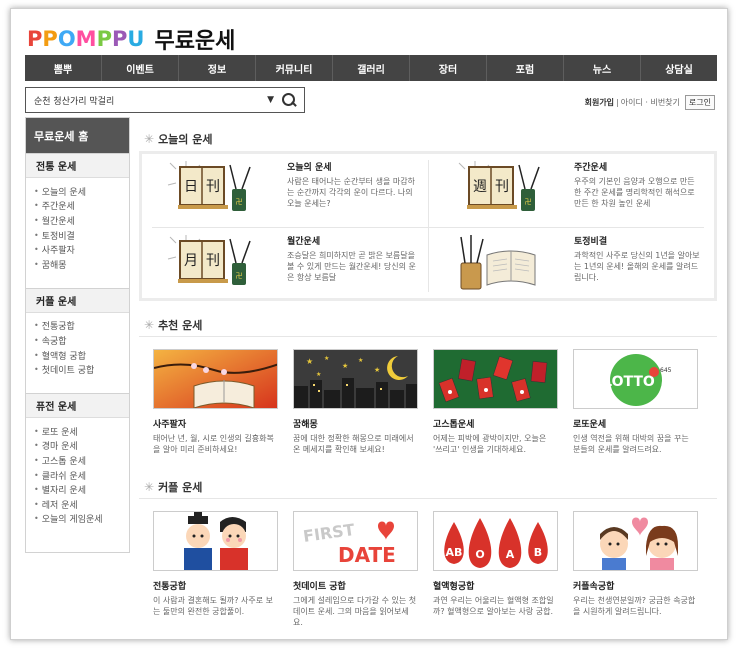 Image resolution: width=743 pixels, height=651 pixels. Describe the element at coordinates (289, 100) in the screenshot. I see `search-icon` at that location.